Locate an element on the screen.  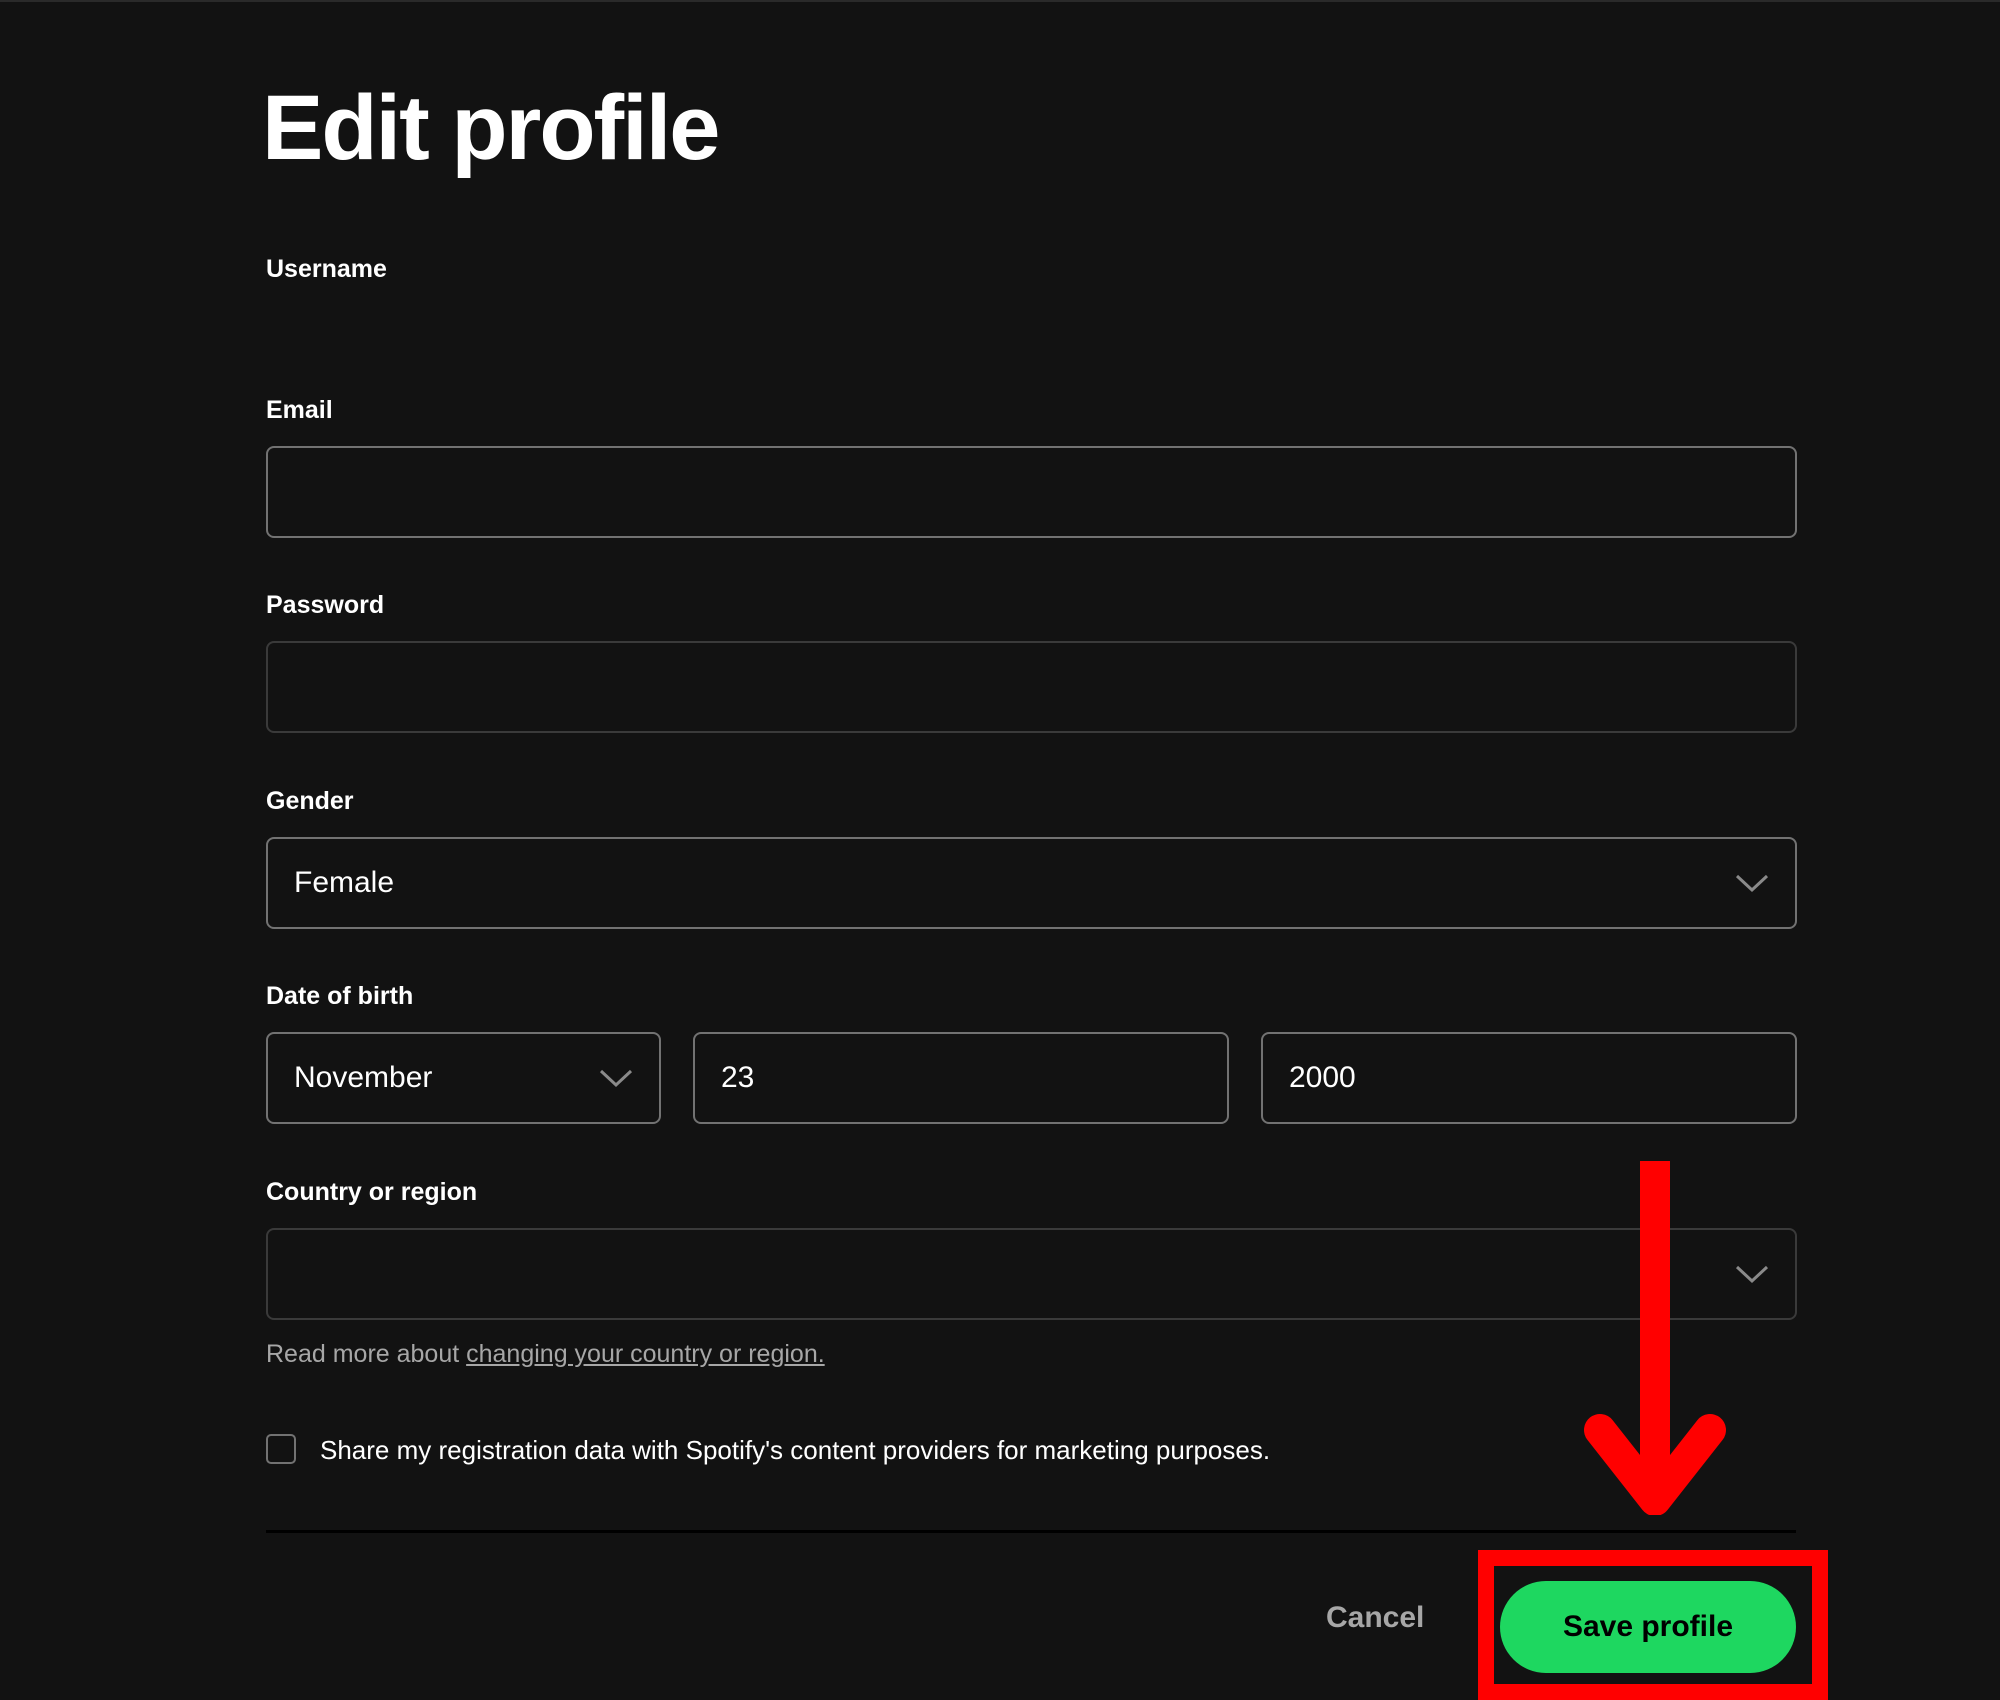
gender-select: Female is located at coordinates (1031, 883).